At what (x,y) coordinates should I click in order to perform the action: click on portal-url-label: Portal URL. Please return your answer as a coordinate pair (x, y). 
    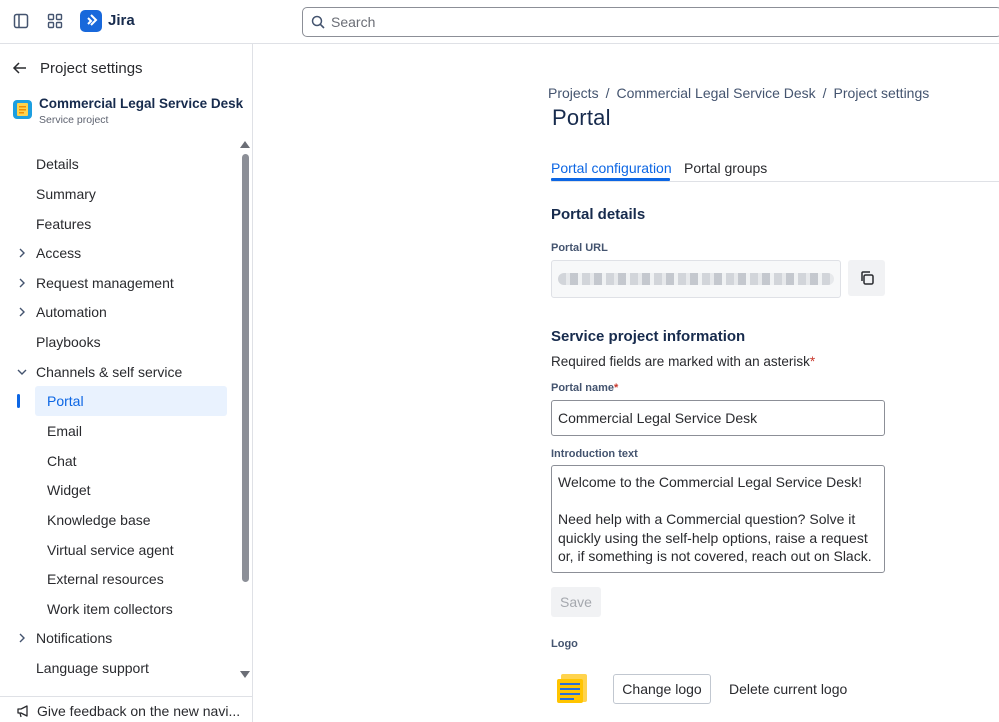
    Looking at the image, I should click on (579, 248).